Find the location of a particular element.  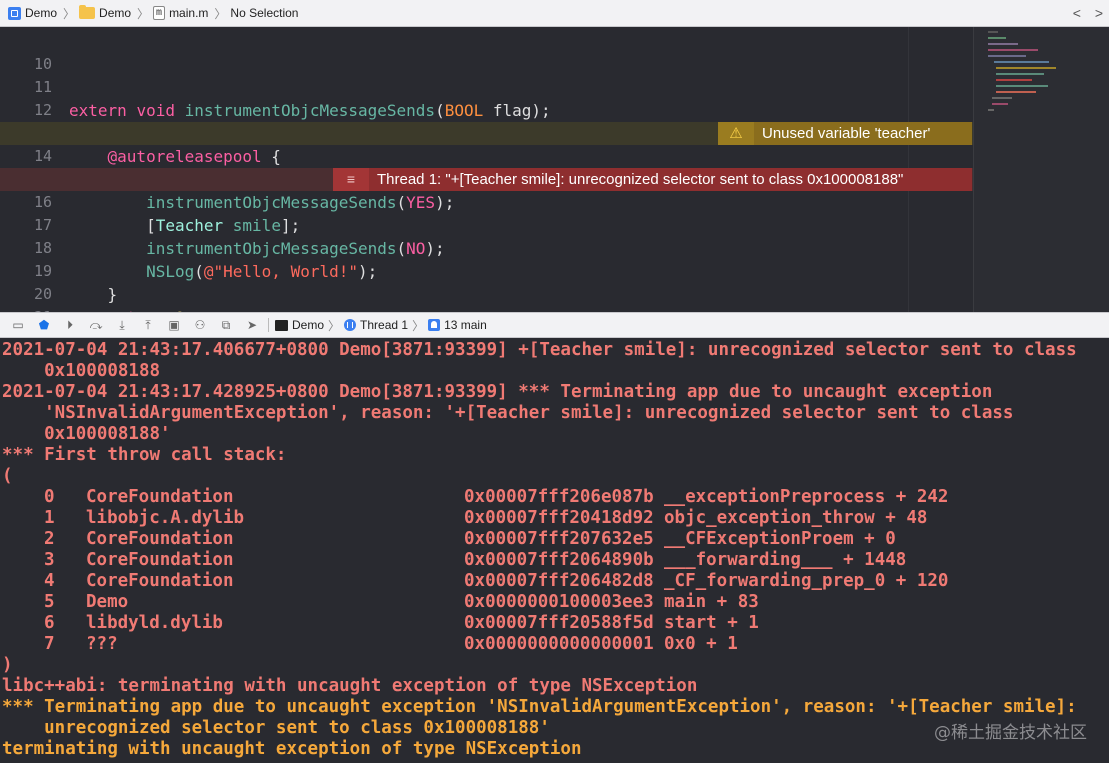

stack-frame-module: libdyld.dylib is located at coordinates (154, 623).